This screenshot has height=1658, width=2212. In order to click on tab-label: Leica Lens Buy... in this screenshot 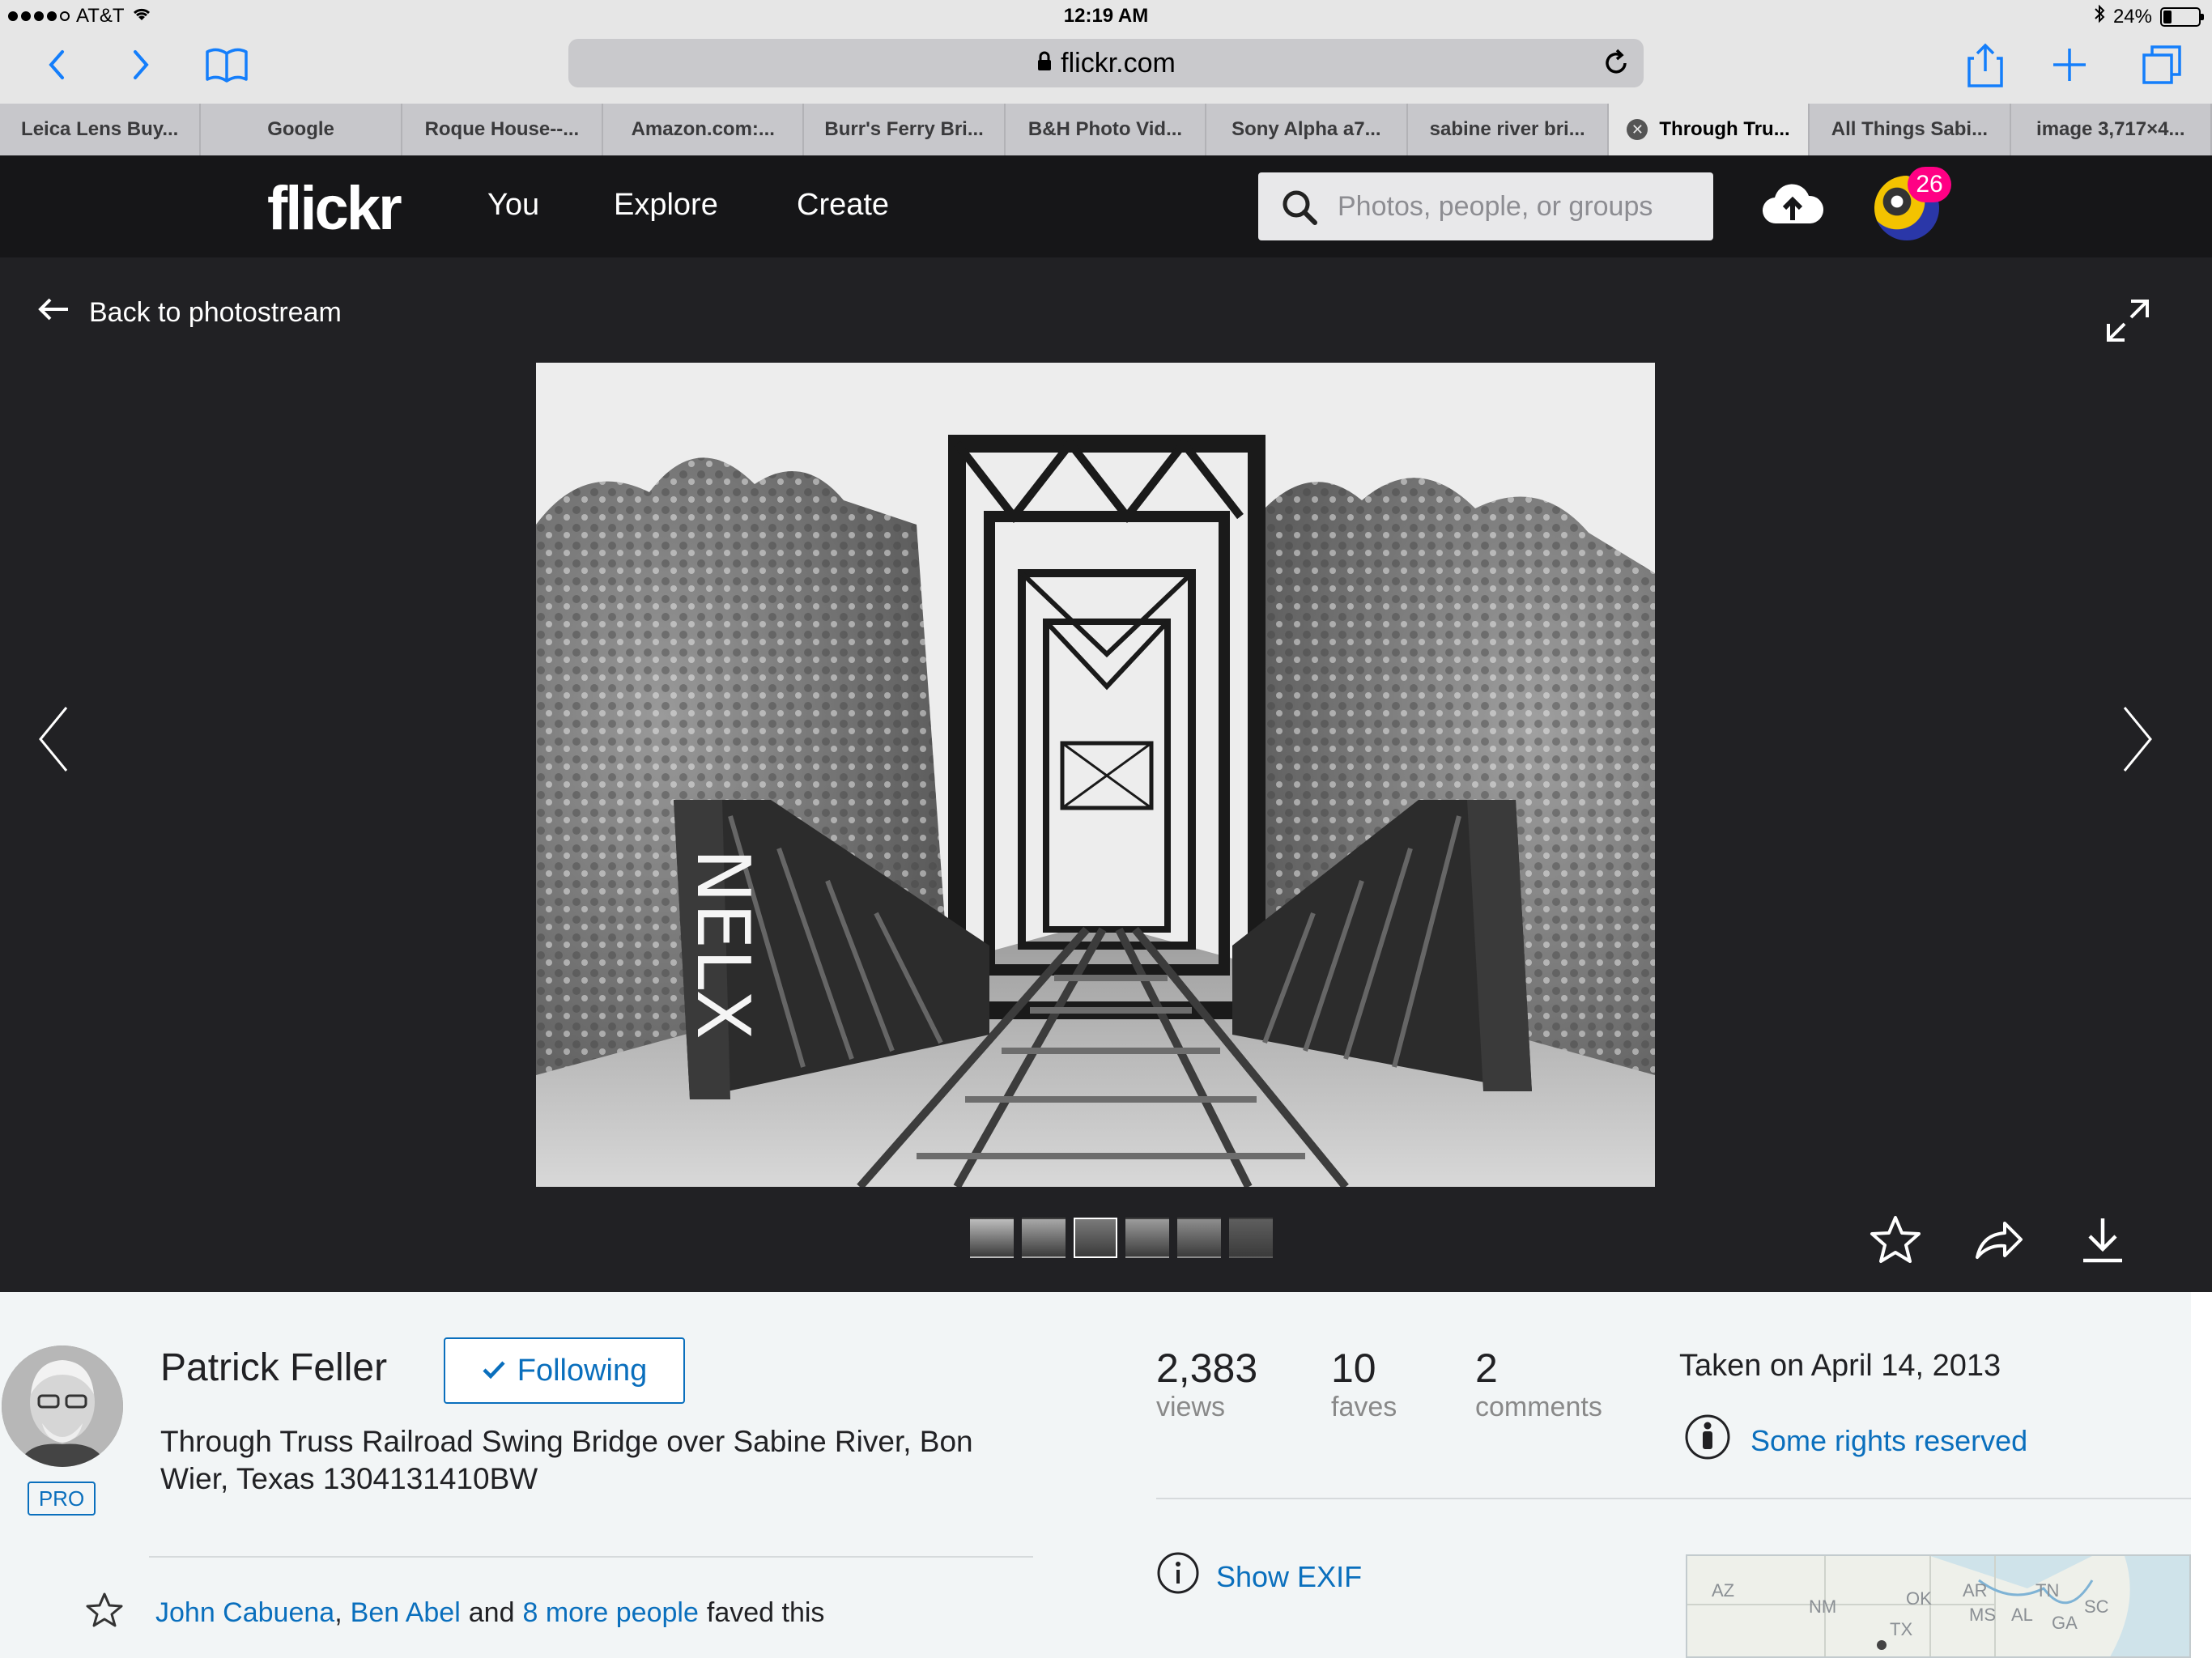, I will do `click(100, 129)`.